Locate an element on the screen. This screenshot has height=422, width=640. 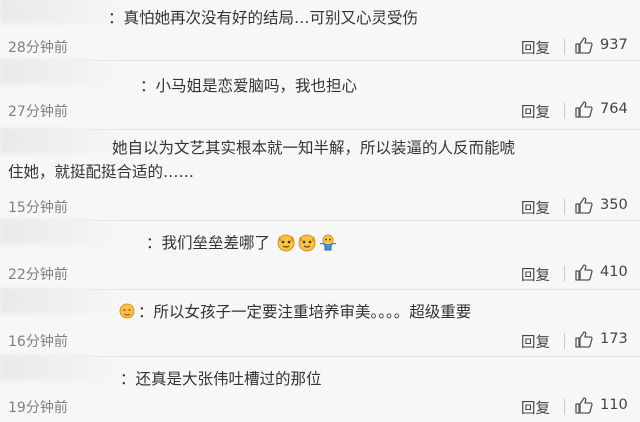
comment-text: ：真怕她再次没有好的结局…可别又心灵受伤 is located at coordinates (263, 18).